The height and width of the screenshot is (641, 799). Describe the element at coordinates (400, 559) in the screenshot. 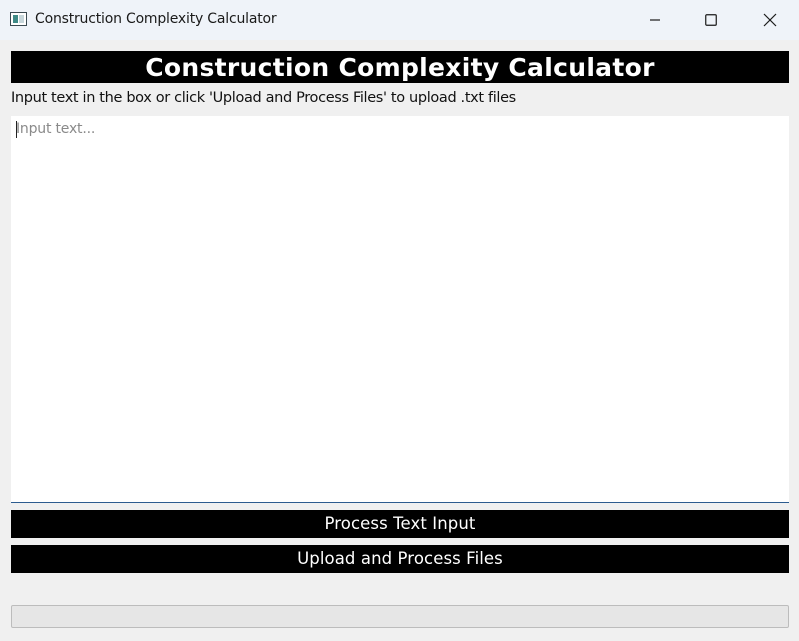

I see `upload-files-button: Upload and Process Files` at that location.